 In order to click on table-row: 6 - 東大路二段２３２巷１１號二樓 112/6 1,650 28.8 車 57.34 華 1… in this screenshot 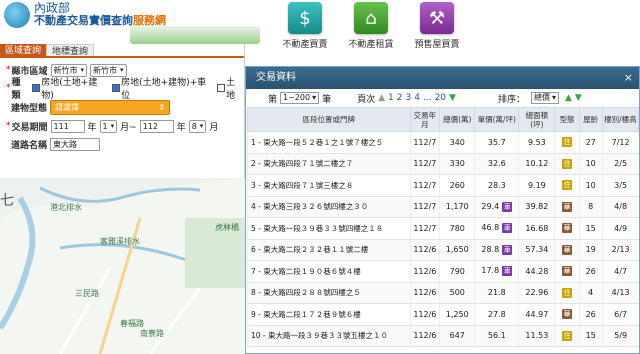, I will do `click(443, 250)`.